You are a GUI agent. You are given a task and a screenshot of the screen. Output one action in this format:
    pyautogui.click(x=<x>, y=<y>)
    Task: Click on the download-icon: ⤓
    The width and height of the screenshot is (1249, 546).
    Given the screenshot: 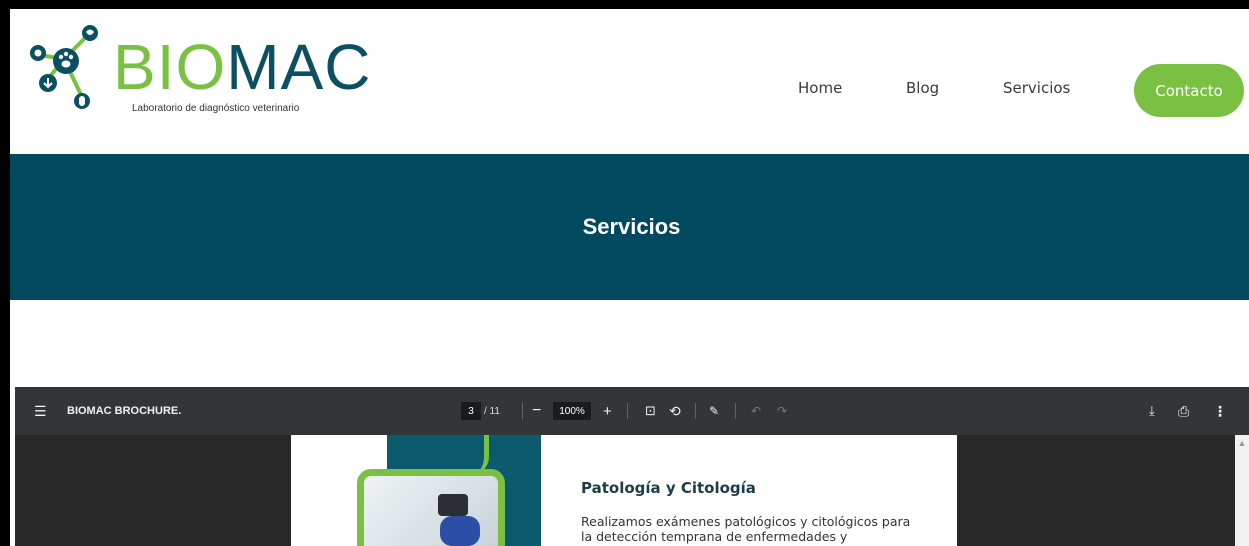 What is the action you would take?
    pyautogui.click(x=1152, y=411)
    